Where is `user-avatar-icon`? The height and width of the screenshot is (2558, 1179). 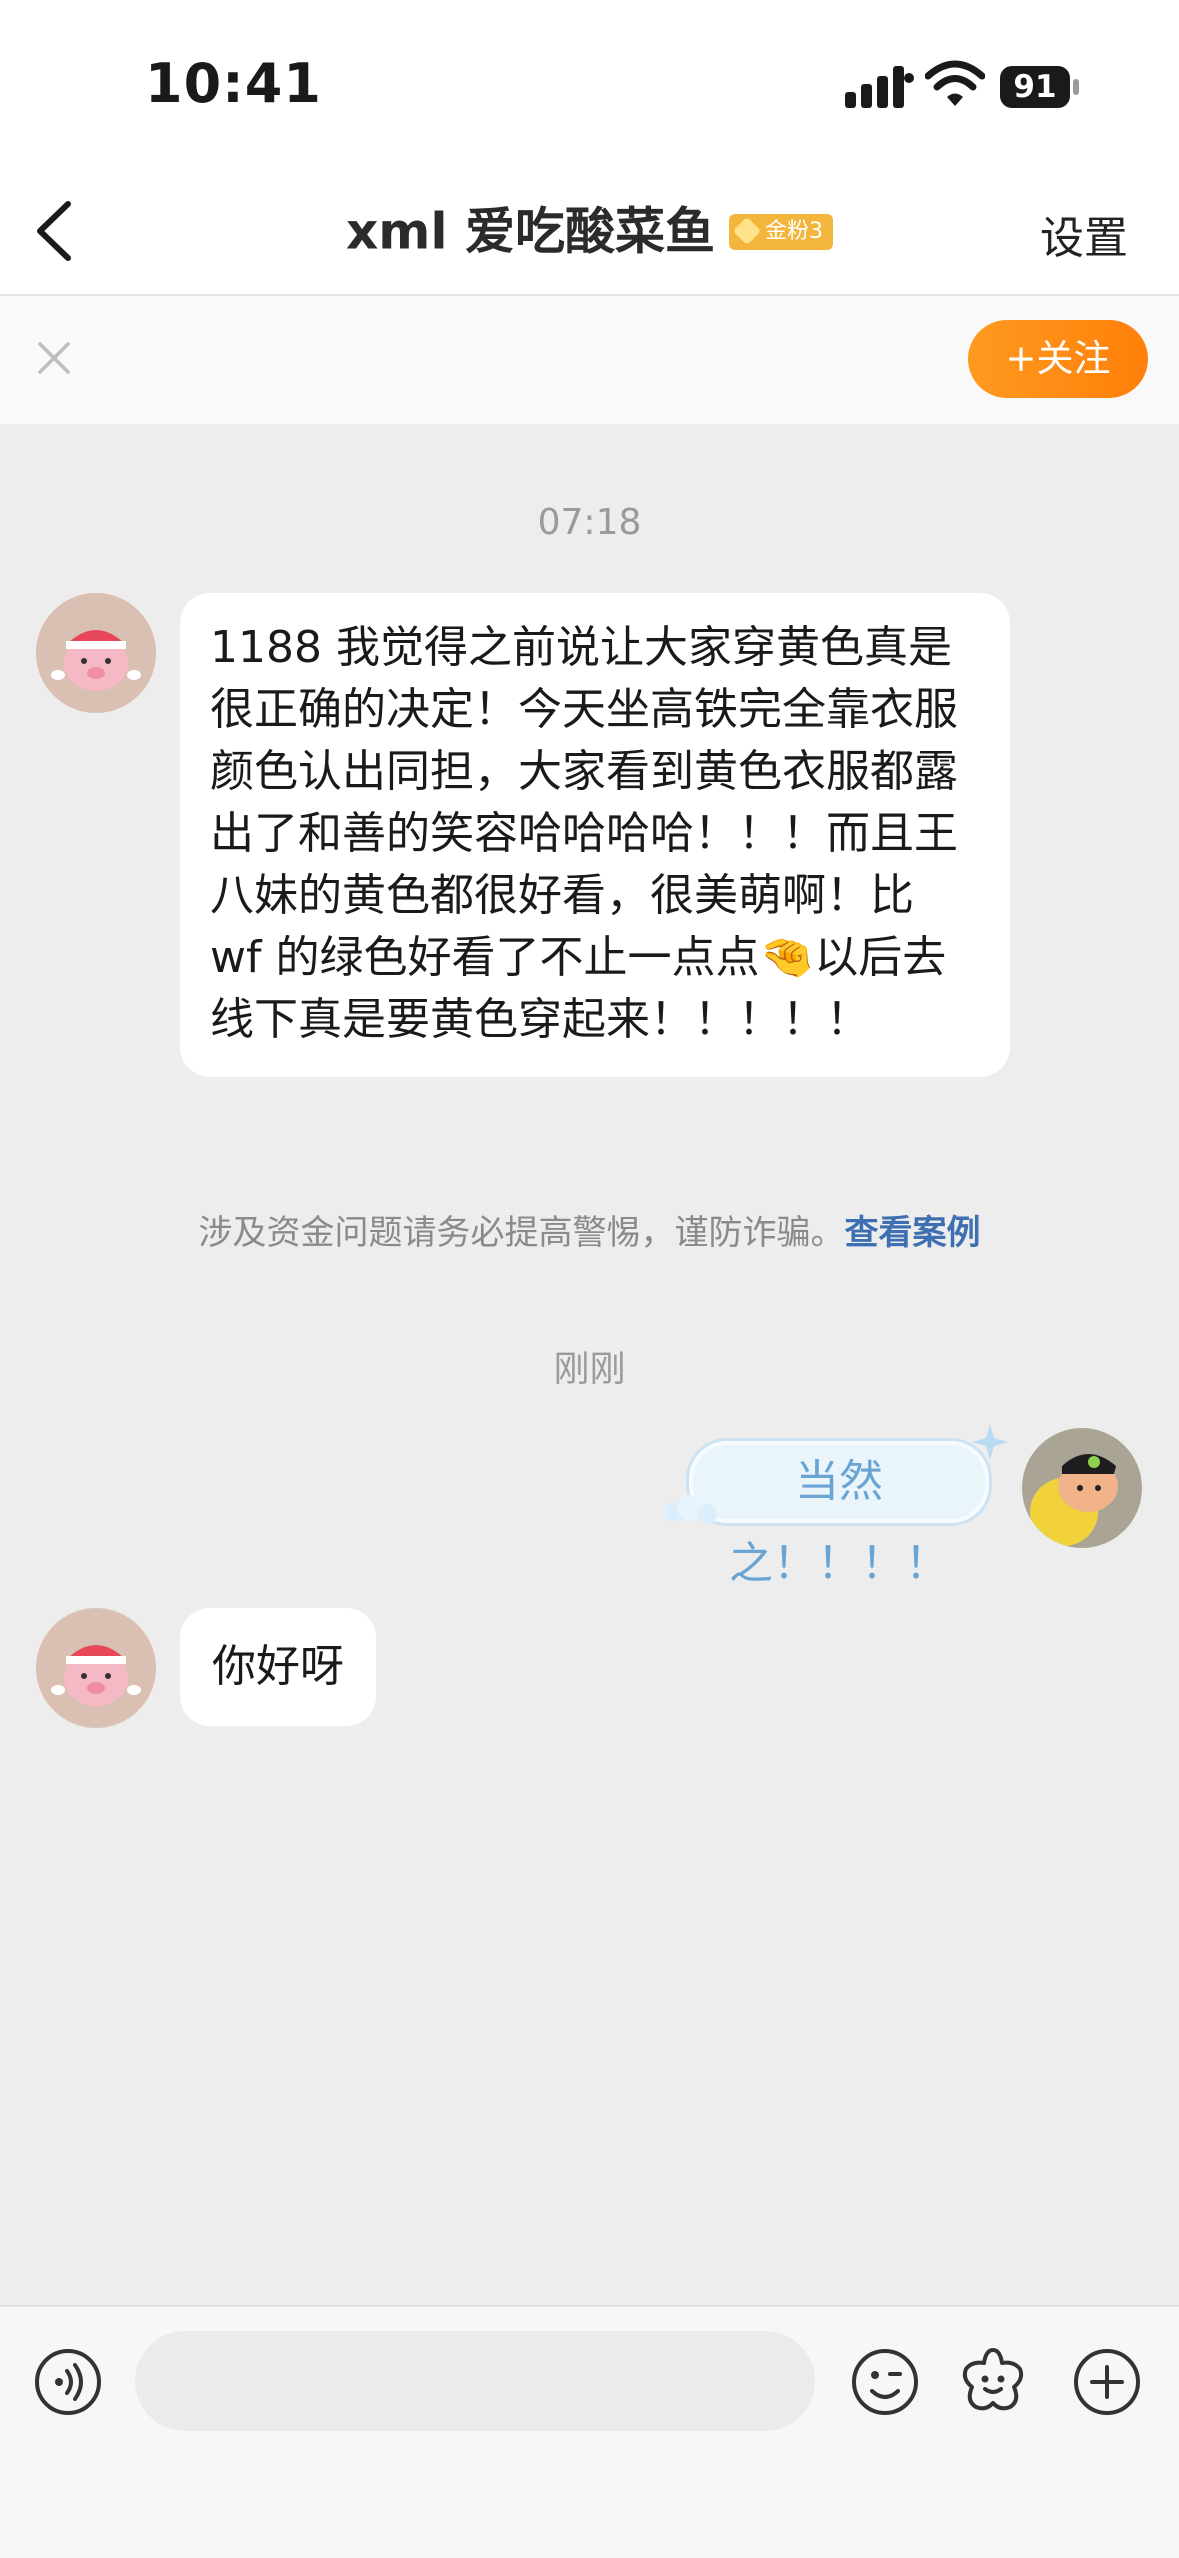
user-avatar-icon is located at coordinates (1082, 1488).